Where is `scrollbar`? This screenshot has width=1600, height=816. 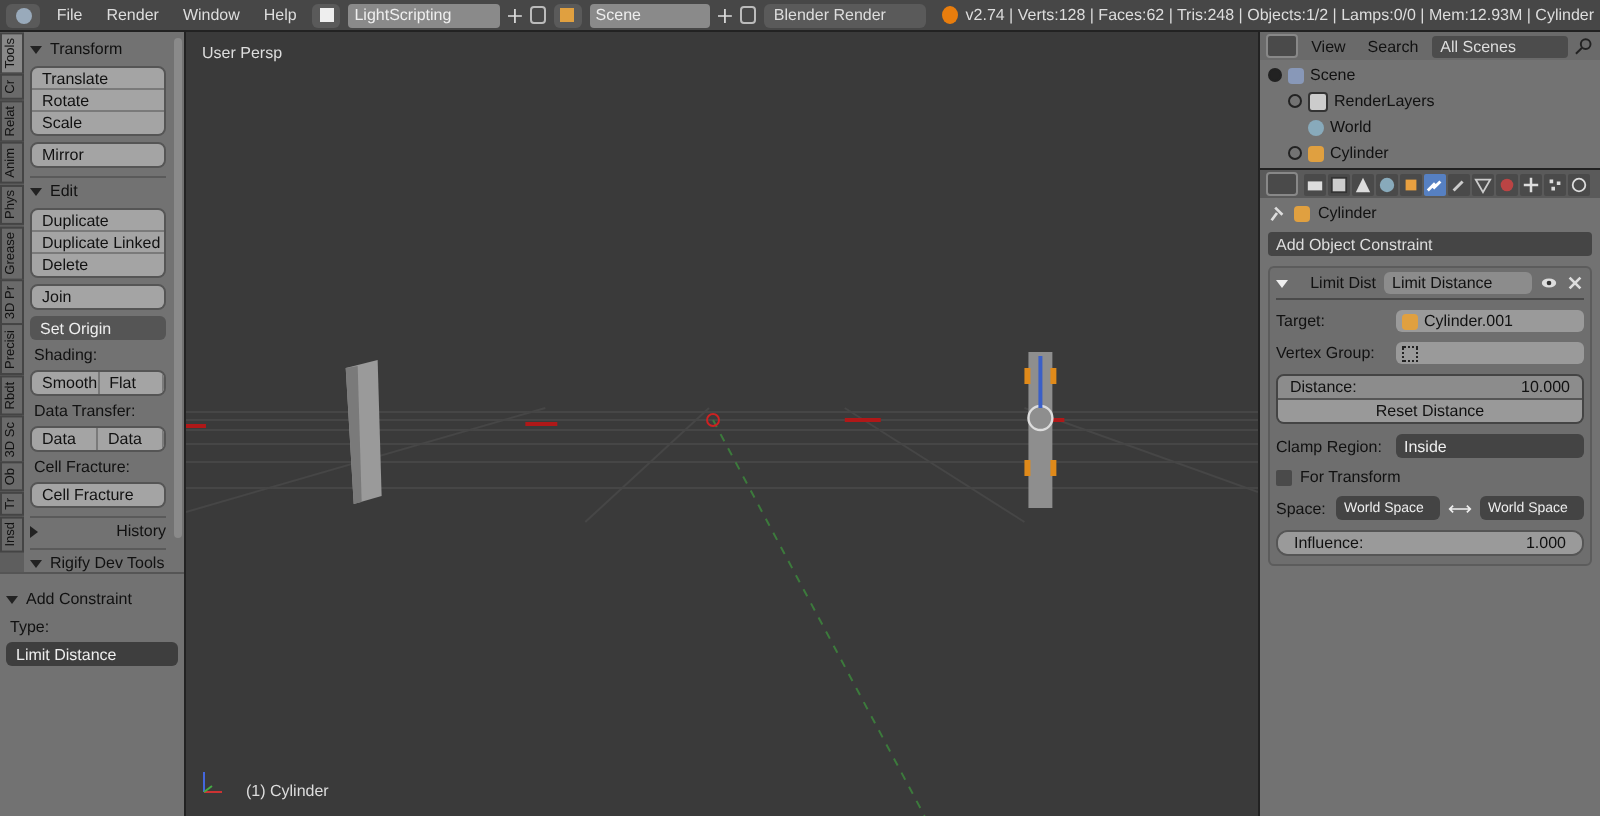
scrollbar is located at coordinates (178, 288).